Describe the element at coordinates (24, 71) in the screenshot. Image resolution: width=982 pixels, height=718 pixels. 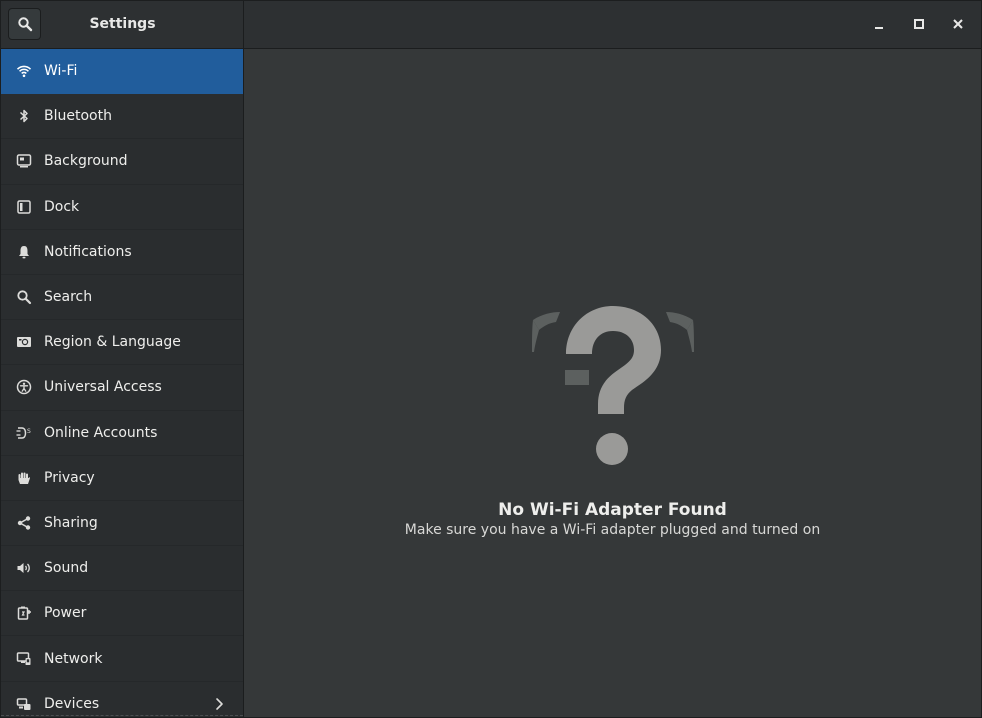
I see `wifi-icon` at that location.